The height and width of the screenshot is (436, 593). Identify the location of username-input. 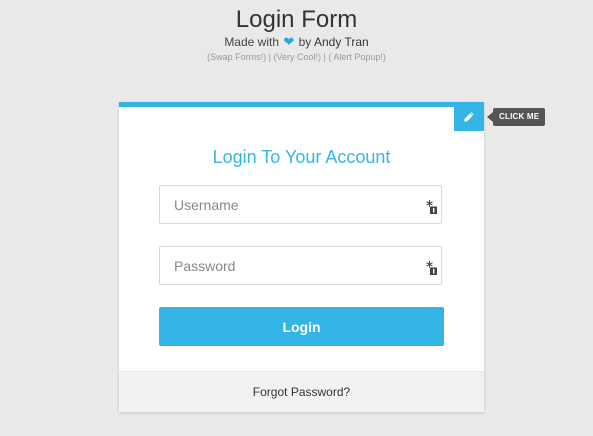
(287, 204).